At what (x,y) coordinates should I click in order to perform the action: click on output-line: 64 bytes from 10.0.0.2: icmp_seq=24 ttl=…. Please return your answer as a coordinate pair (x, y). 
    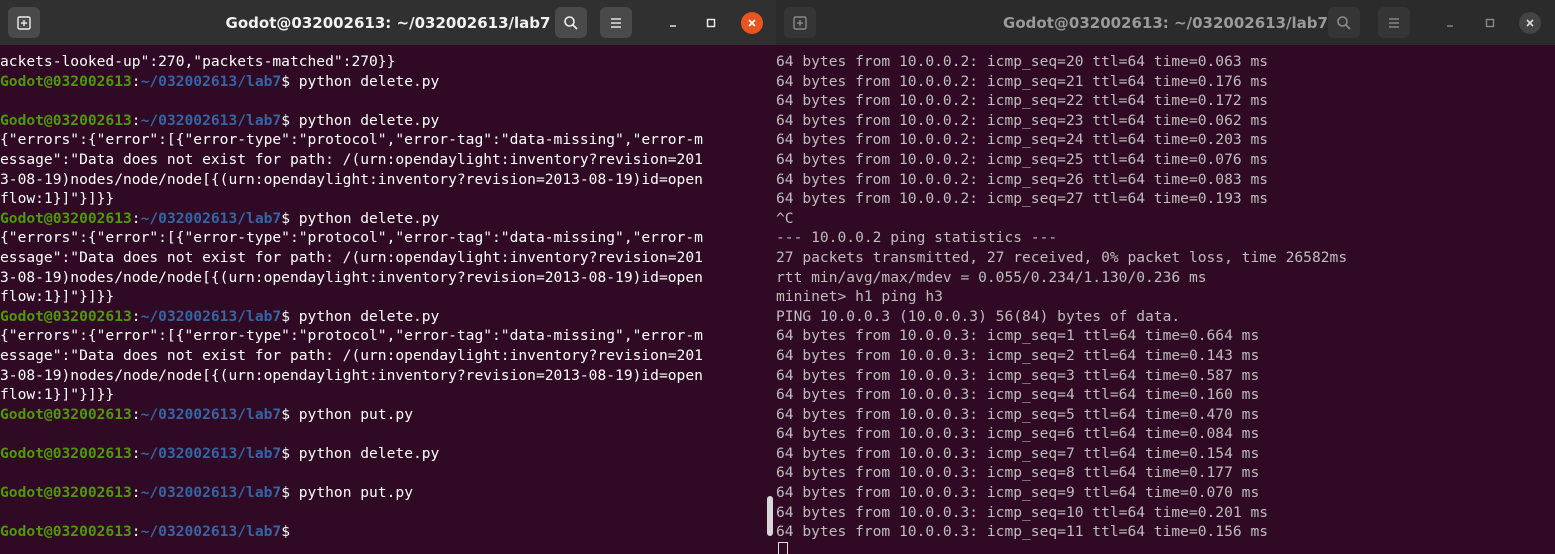
    Looking at the image, I should click on (1022, 140).